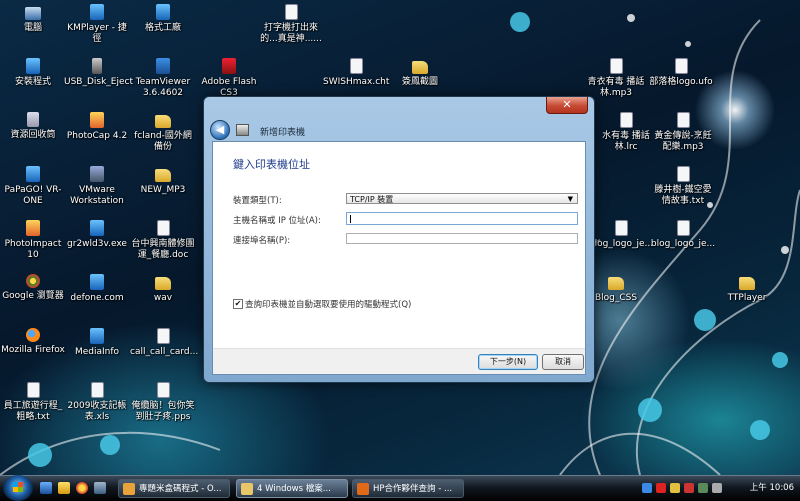  I want to click on desktop-icon: PhotoCap 4.2, so click(97, 127).